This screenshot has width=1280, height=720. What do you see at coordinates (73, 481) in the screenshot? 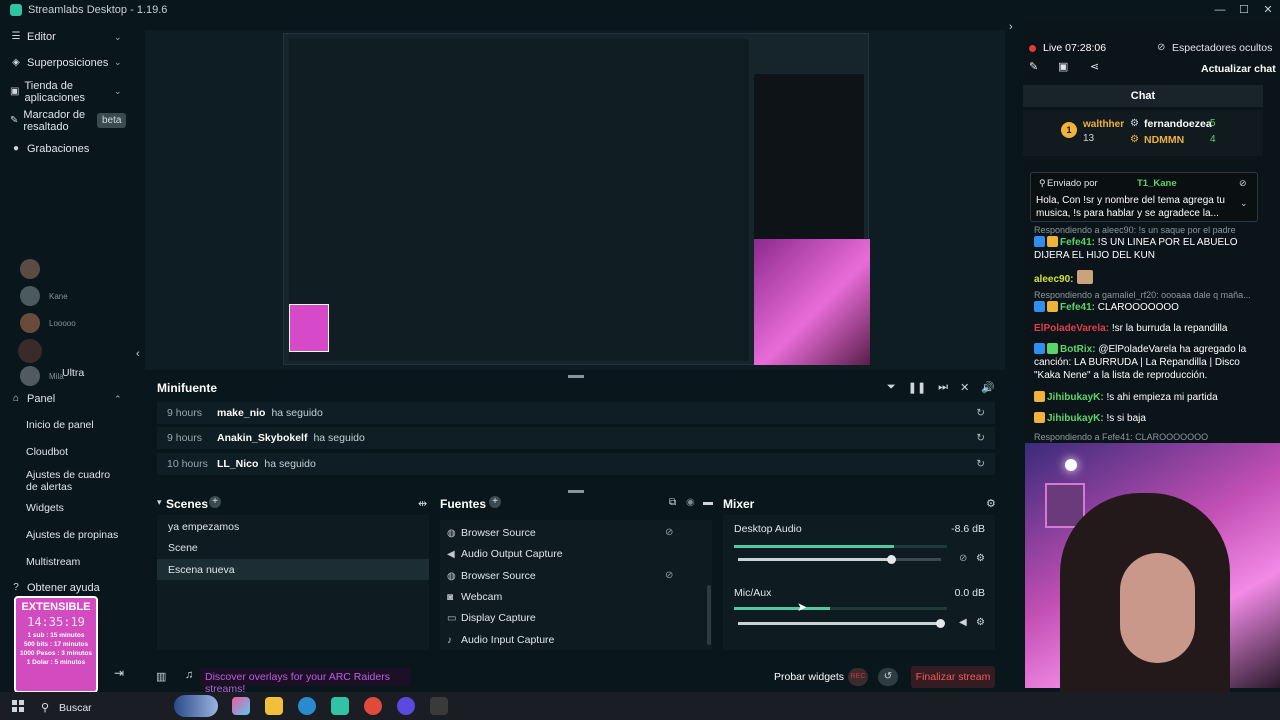
I see `nav-sub-alertas: Ajustes de cuadro de alertas` at bounding box center [73, 481].